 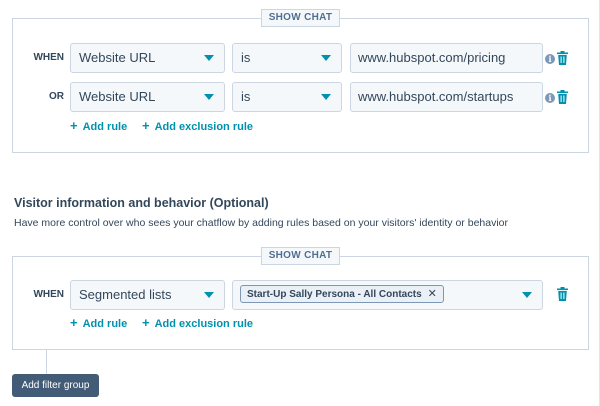 I want to click on group-connector-line, so click(x=46, y=362).